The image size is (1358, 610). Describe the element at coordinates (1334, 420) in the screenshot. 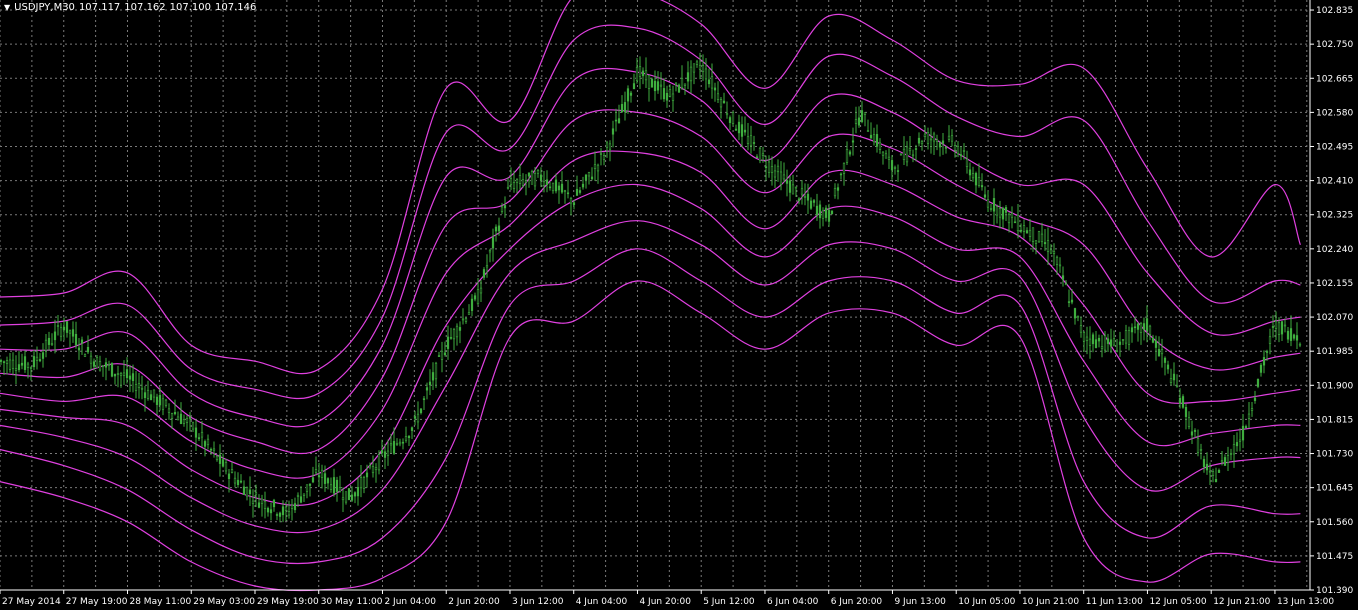

I see `y-tick-label: 101.815` at that location.